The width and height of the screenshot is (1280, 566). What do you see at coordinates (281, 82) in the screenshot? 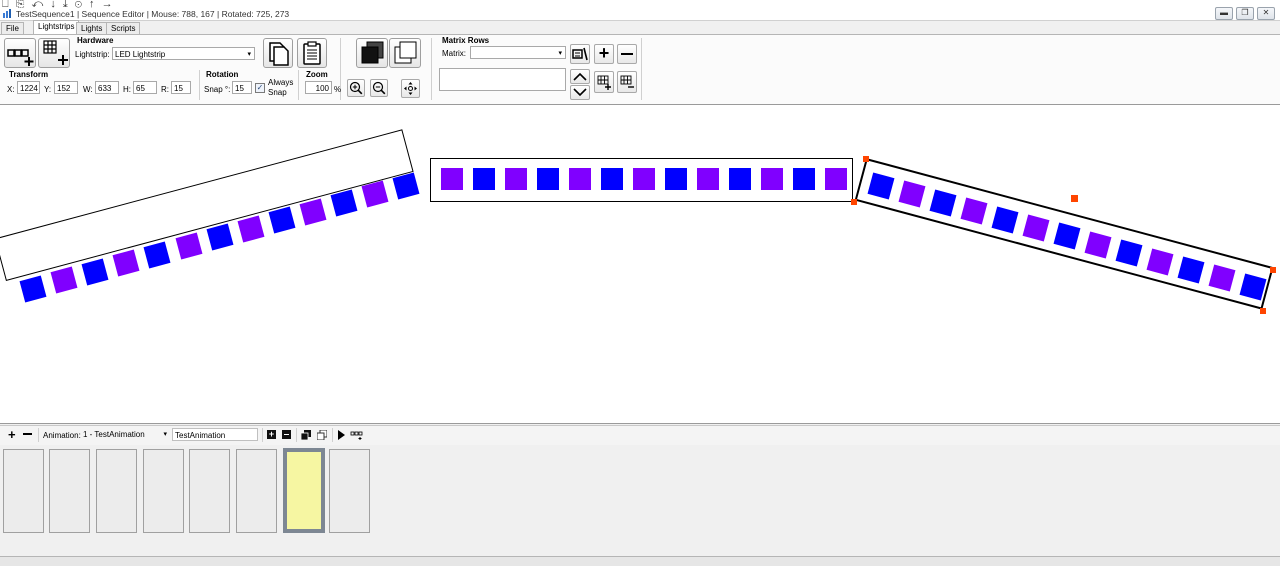
I see `always-snap-label-line1: Always` at bounding box center [281, 82].